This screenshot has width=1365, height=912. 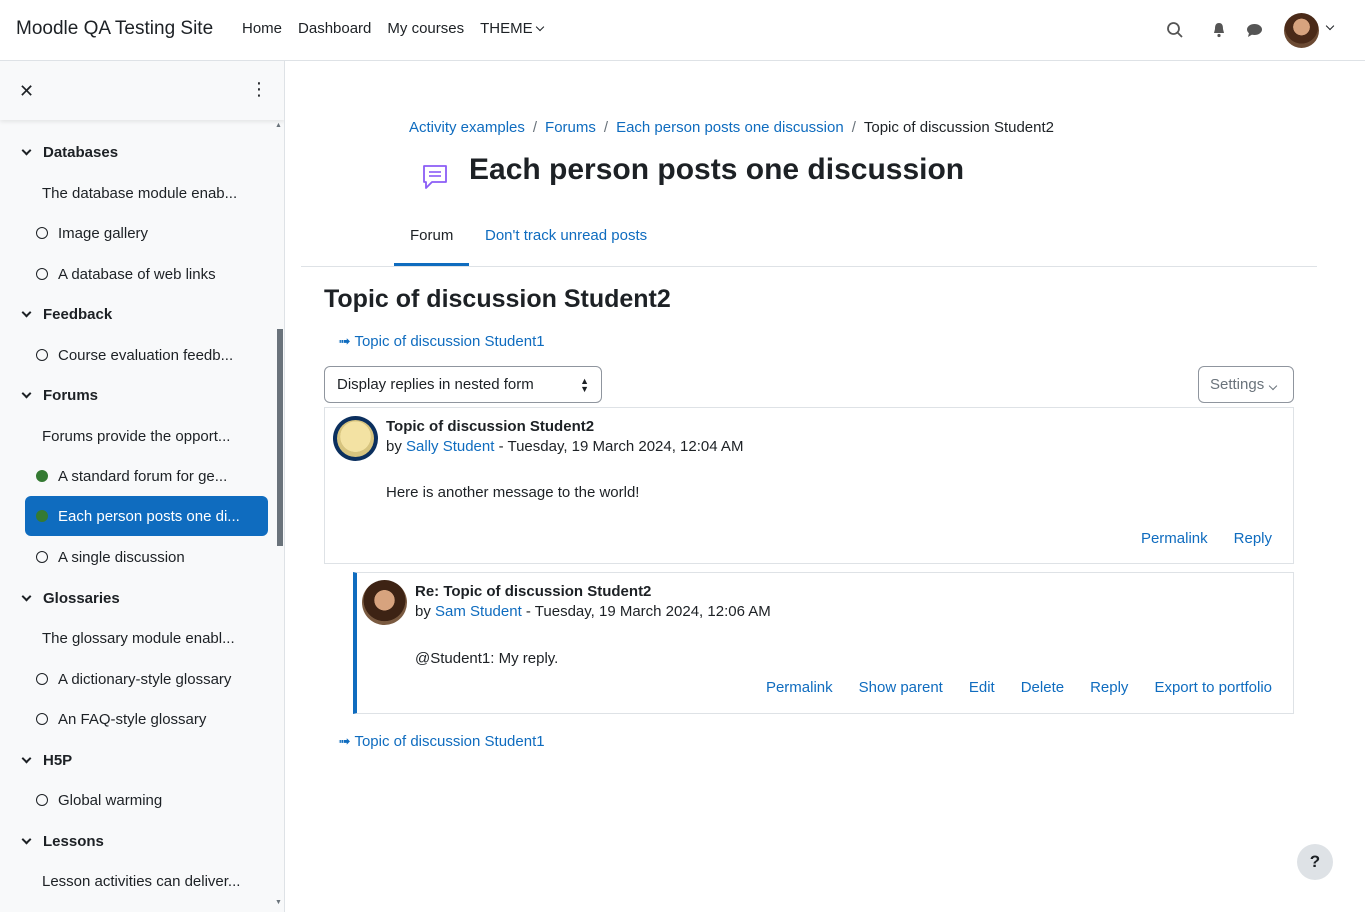 I want to click on course-index-label: Databases, so click(x=81, y=152).